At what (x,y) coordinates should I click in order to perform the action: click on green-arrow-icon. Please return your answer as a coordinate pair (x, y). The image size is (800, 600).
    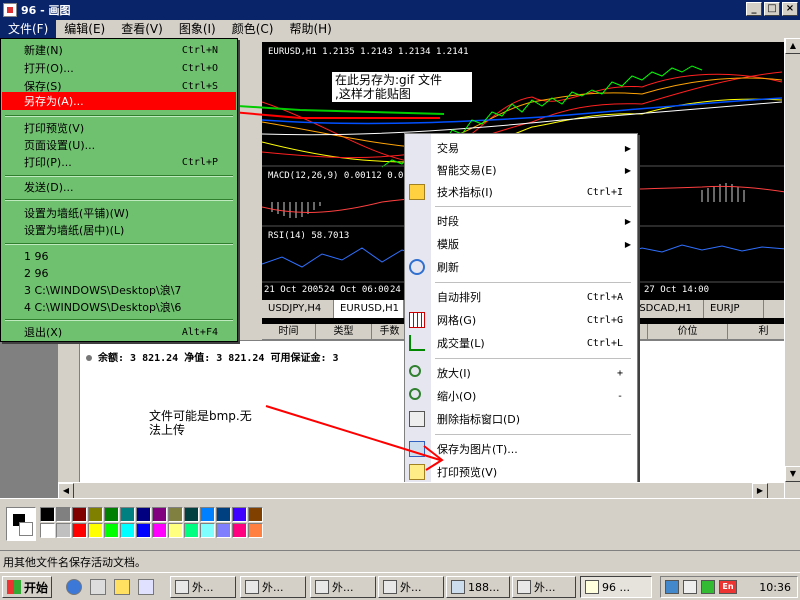
    Looking at the image, I should click on (708, 587).